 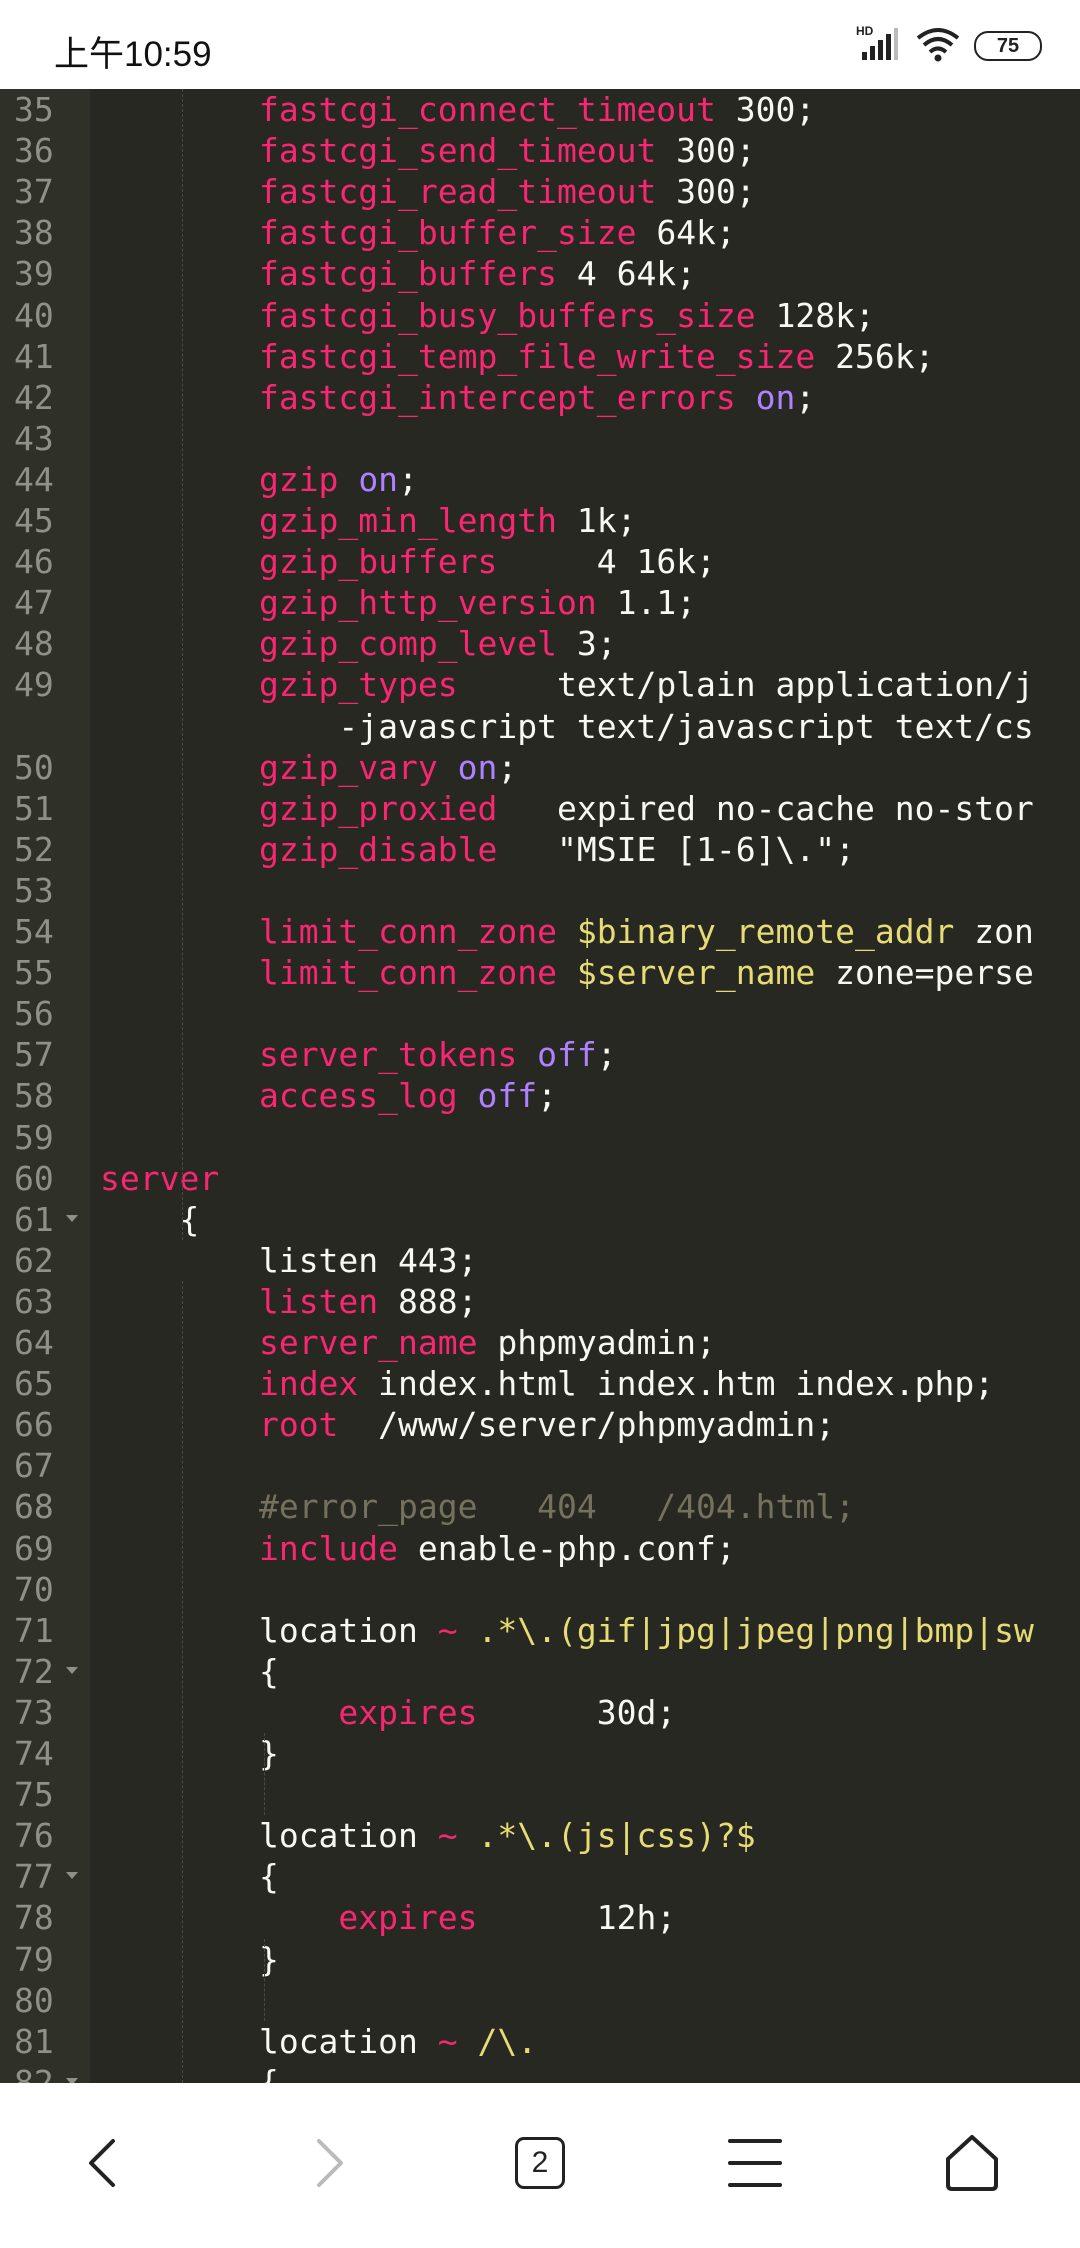 What do you see at coordinates (34, 356) in the screenshot?
I see `line-number: 41` at bounding box center [34, 356].